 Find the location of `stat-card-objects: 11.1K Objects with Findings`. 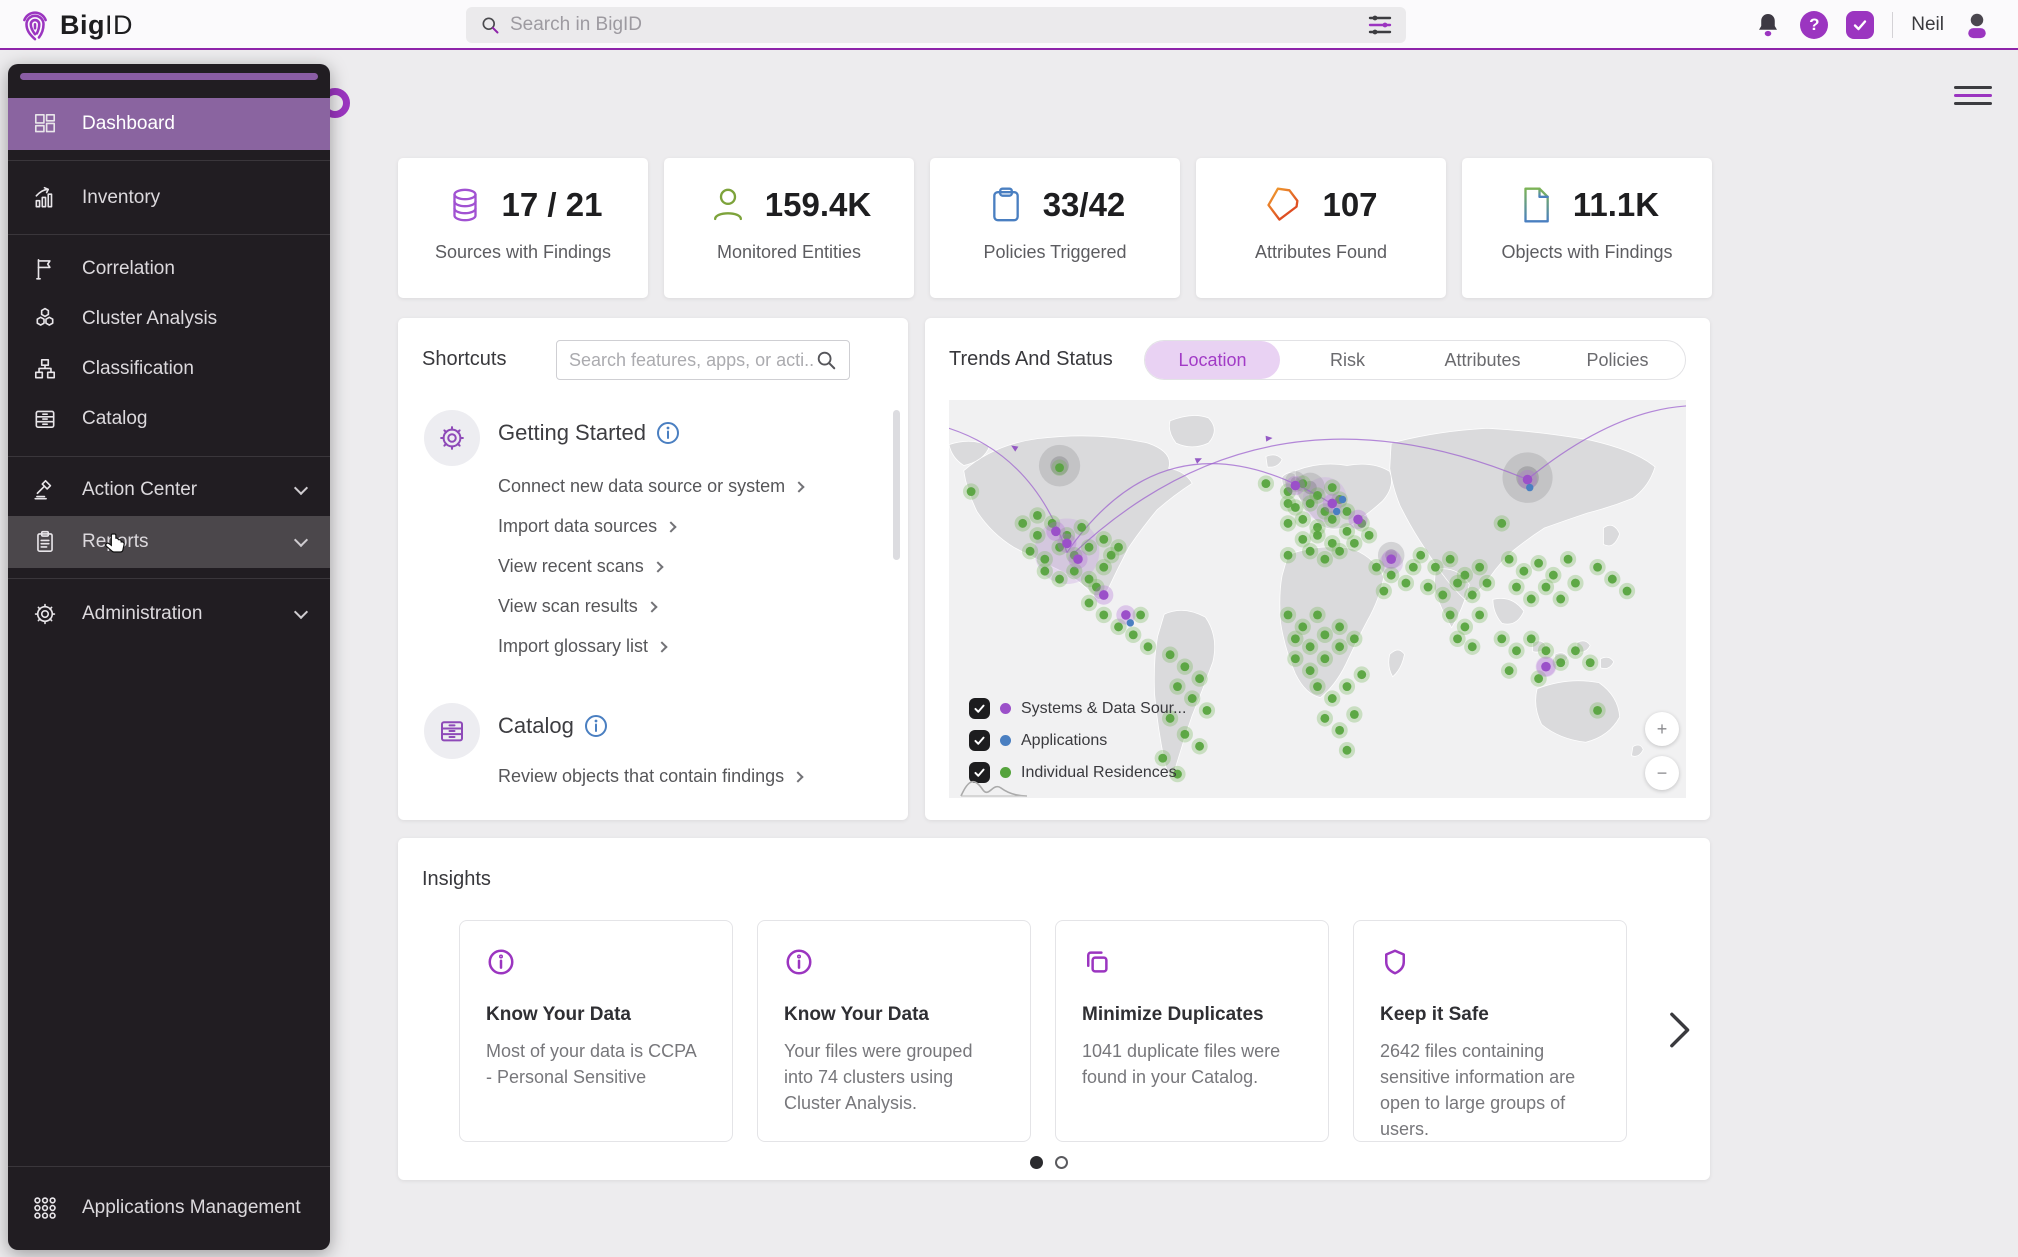

stat-card-objects: 11.1K Objects with Findings is located at coordinates (1587, 228).